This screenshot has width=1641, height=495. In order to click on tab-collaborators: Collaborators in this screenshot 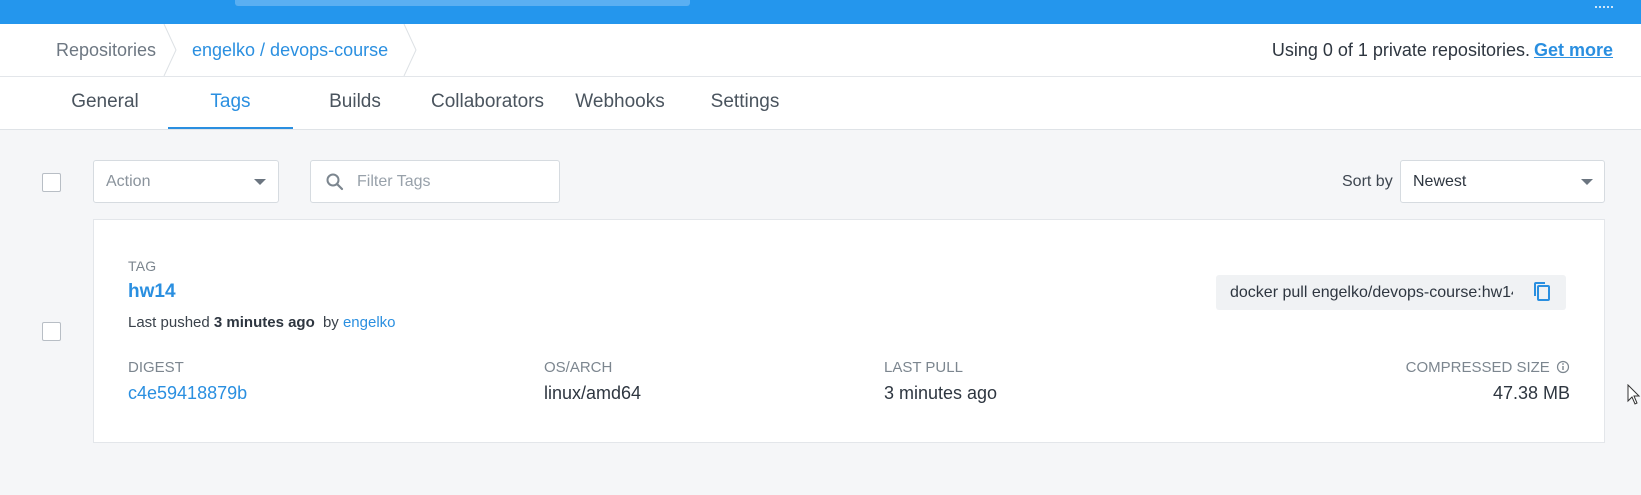, I will do `click(487, 103)`.